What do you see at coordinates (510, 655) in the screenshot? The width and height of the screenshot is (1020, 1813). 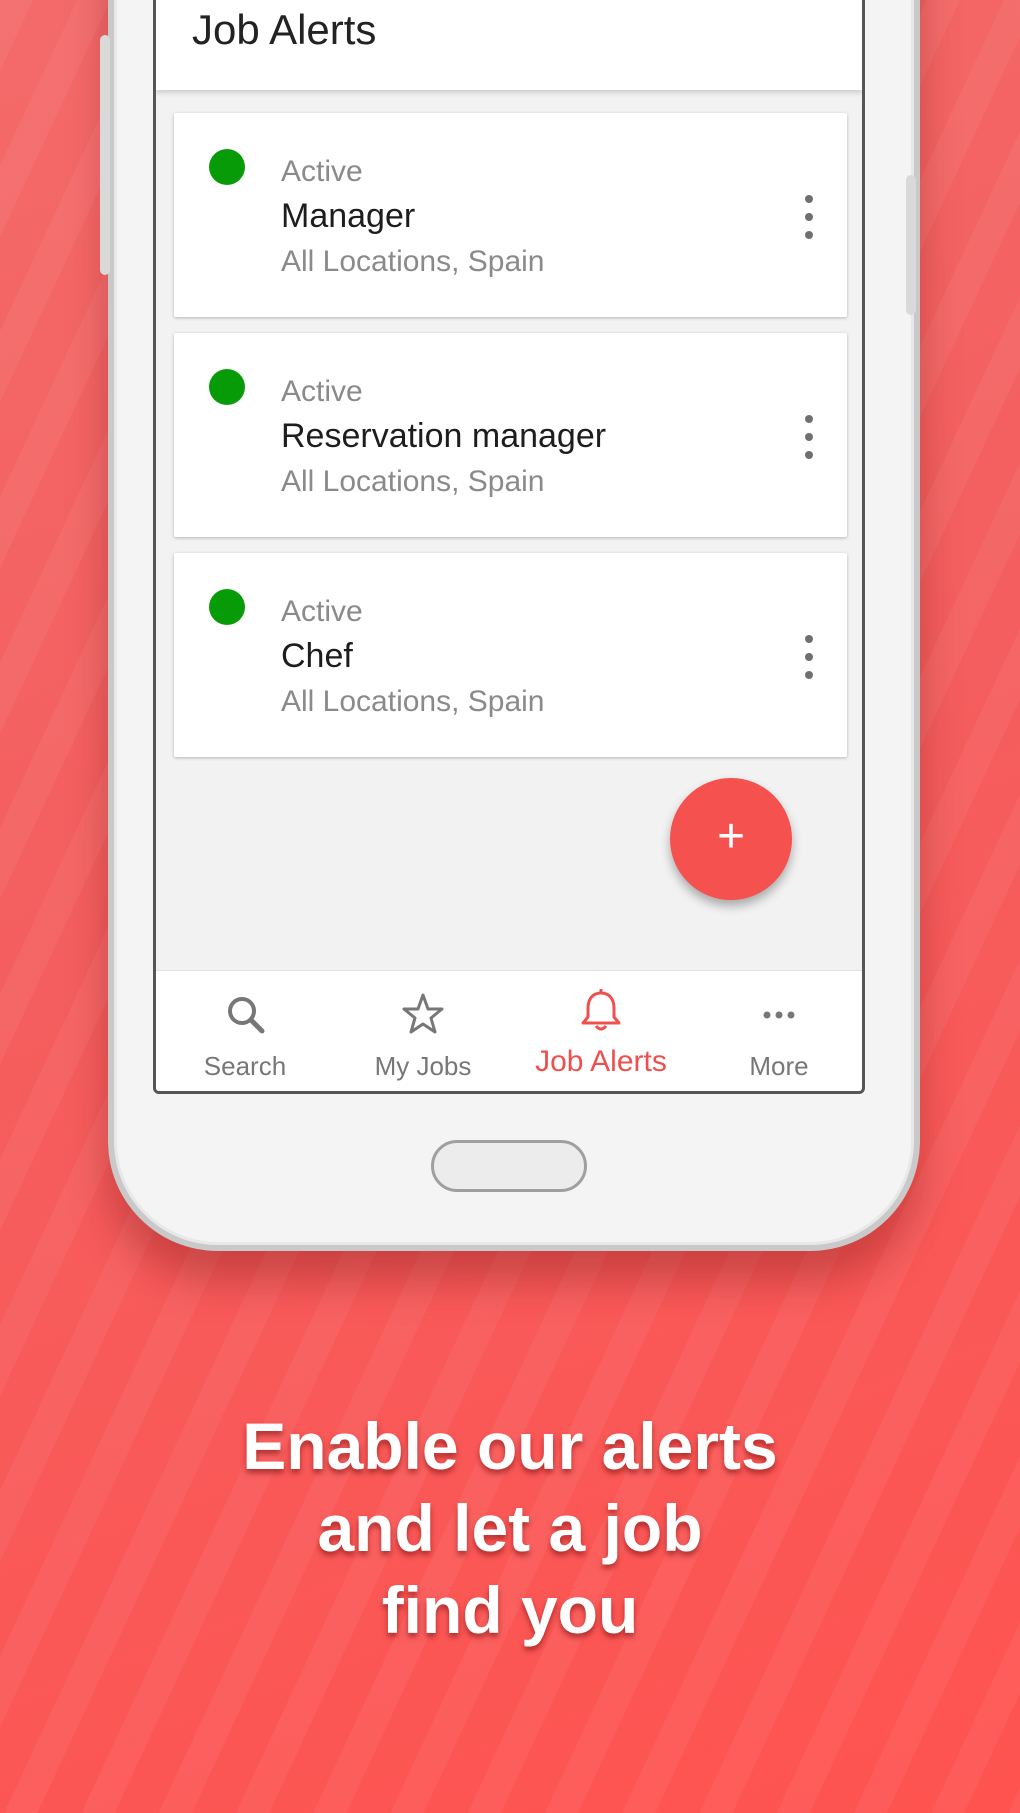 I see `alert-card: Active Chef All Locations, Spain` at bounding box center [510, 655].